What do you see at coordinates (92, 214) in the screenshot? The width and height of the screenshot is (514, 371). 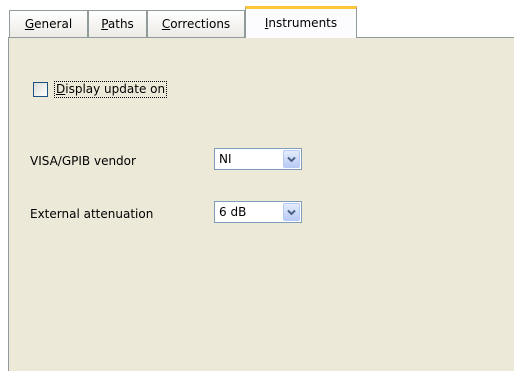 I see `external-attenuation-label: External attenuation` at bounding box center [92, 214].